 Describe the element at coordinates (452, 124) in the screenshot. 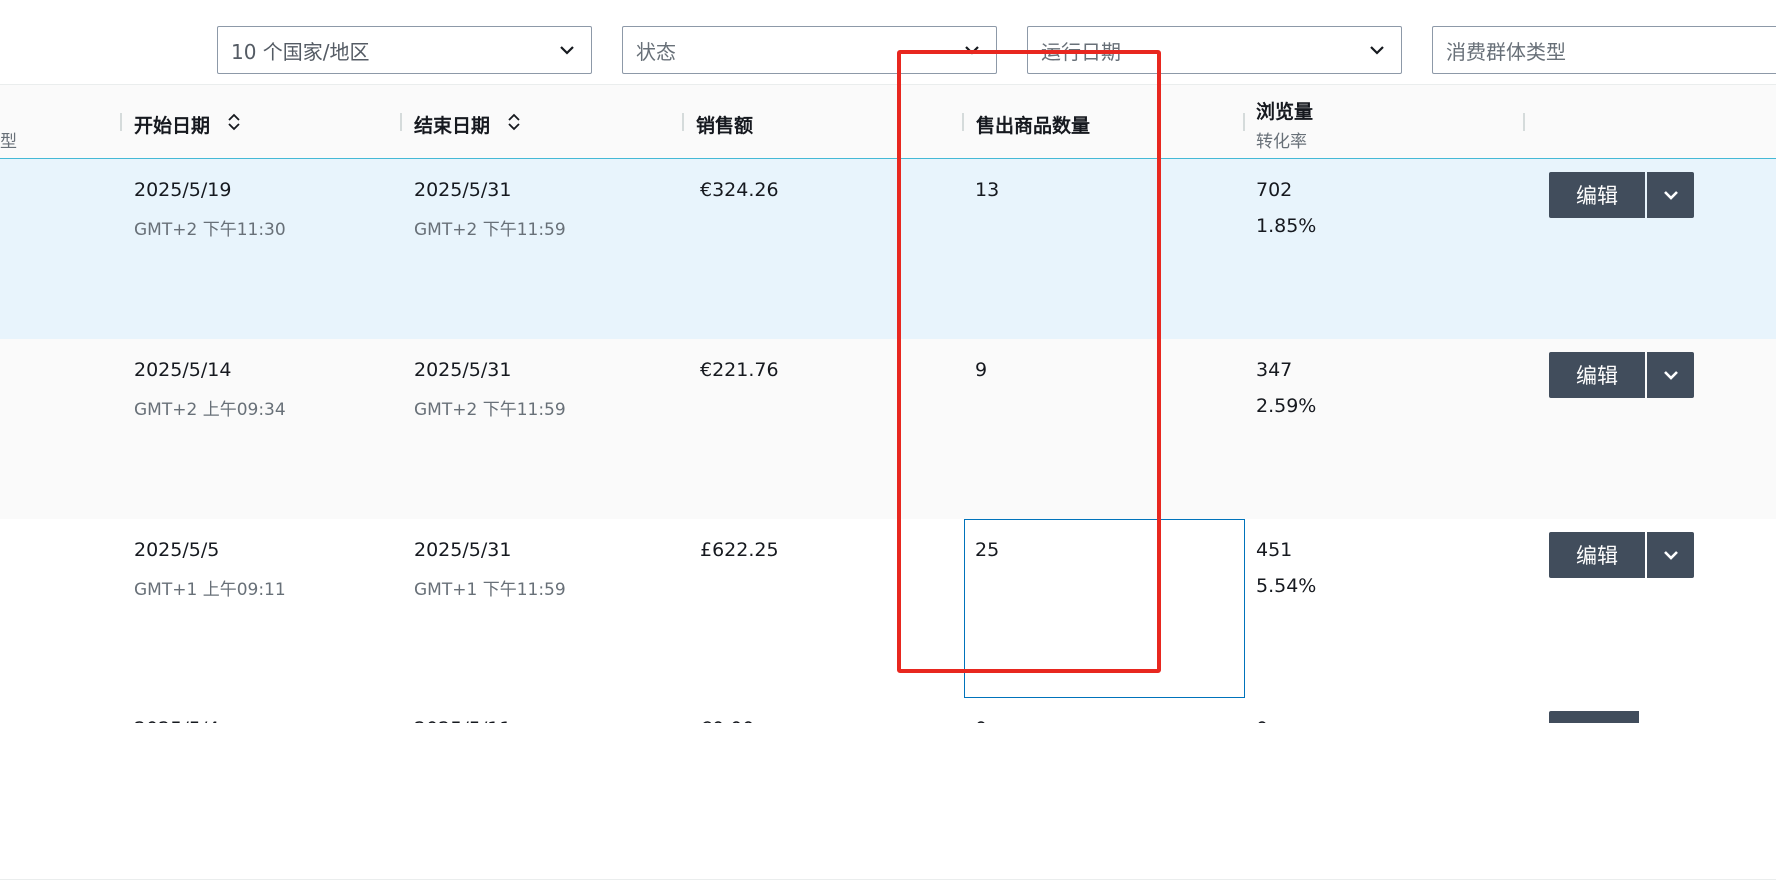

I see `column-header-end-date: 结束日期` at that location.